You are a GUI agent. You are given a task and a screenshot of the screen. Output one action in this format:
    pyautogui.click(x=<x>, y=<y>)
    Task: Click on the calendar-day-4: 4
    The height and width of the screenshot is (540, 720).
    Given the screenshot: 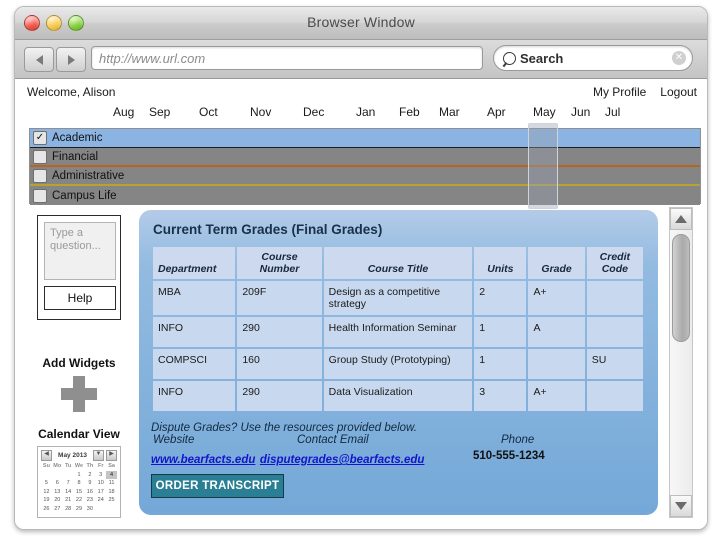 What is the action you would take?
    pyautogui.click(x=111, y=475)
    